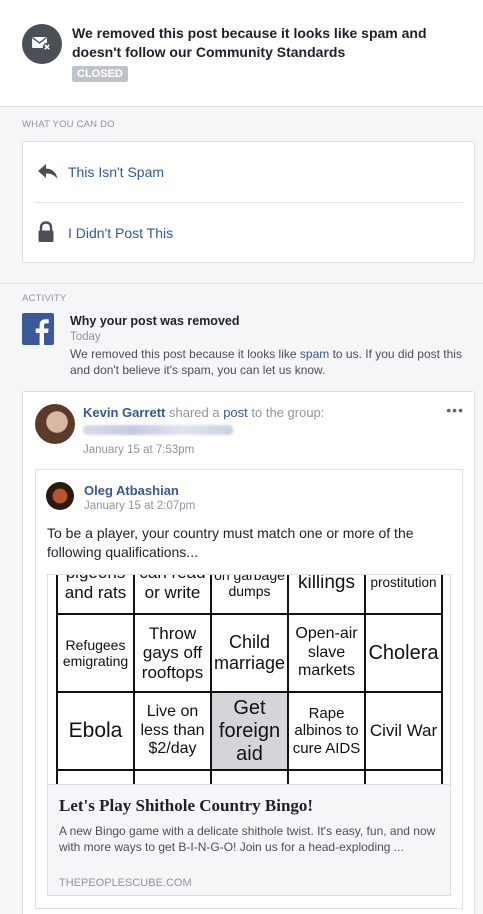  Describe the element at coordinates (327, 732) in the screenshot. I see `bingo-cell: Rape albinos to cure AIDS` at that location.